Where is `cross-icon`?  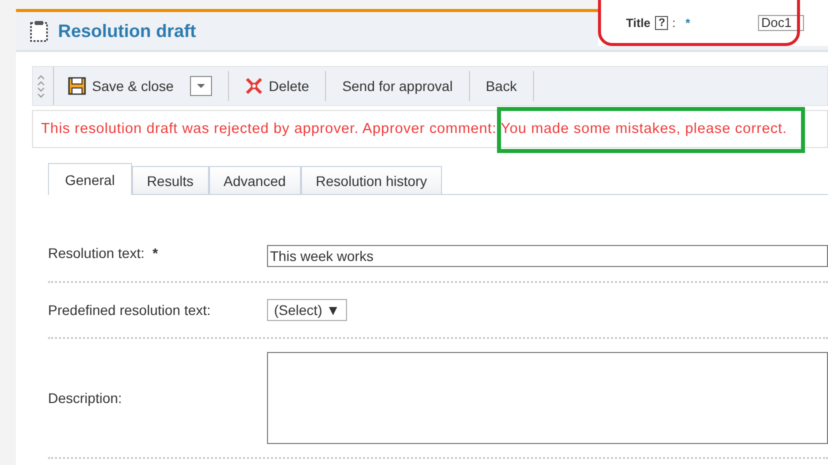
cross-icon is located at coordinates (253, 86).